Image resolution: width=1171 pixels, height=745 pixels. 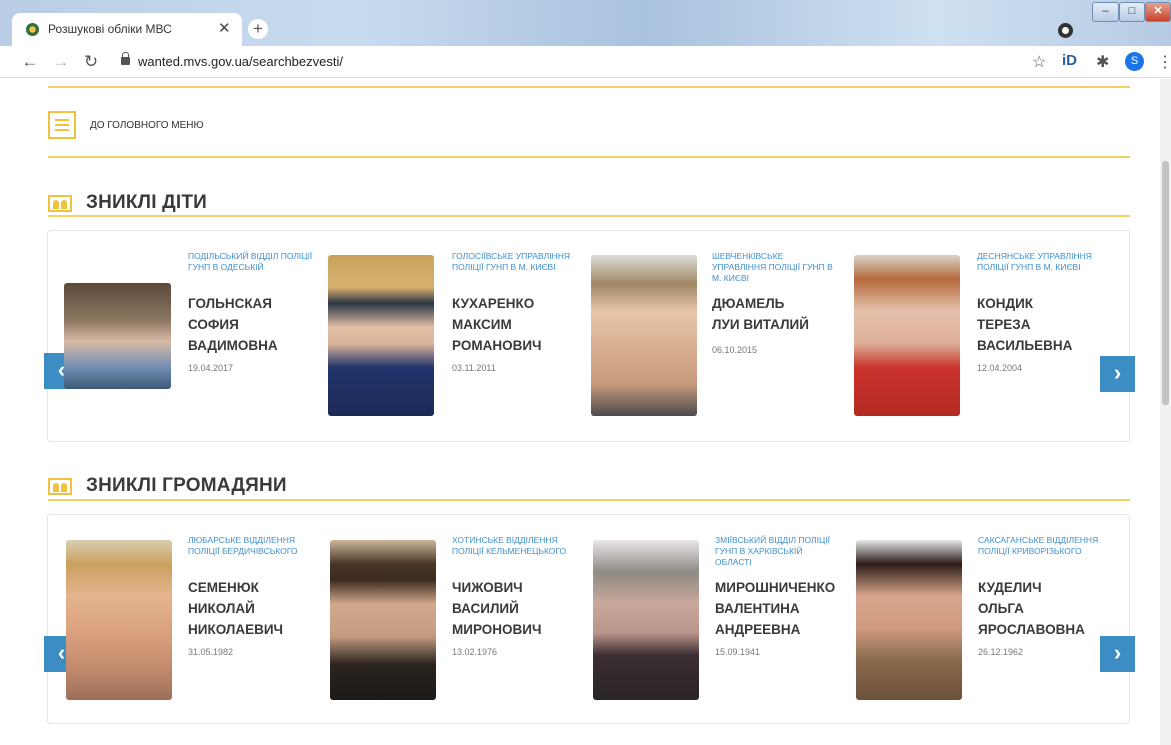 I want to click on last-name: ДЮАМЕЛЬ, so click(x=748, y=303).